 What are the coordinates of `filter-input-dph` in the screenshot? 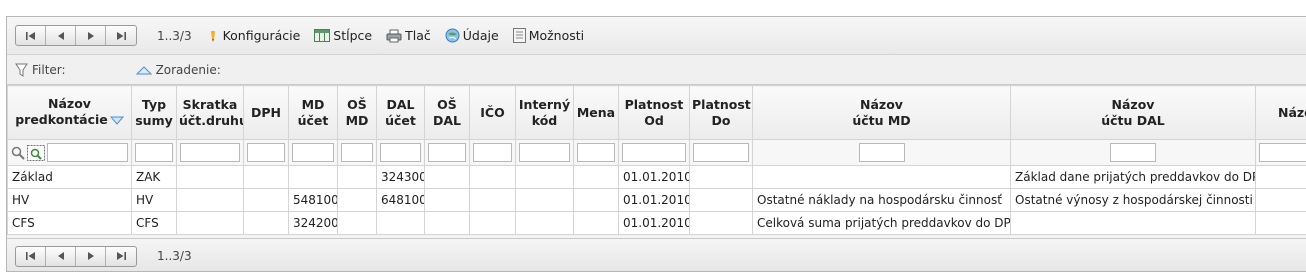 It's located at (266, 152).